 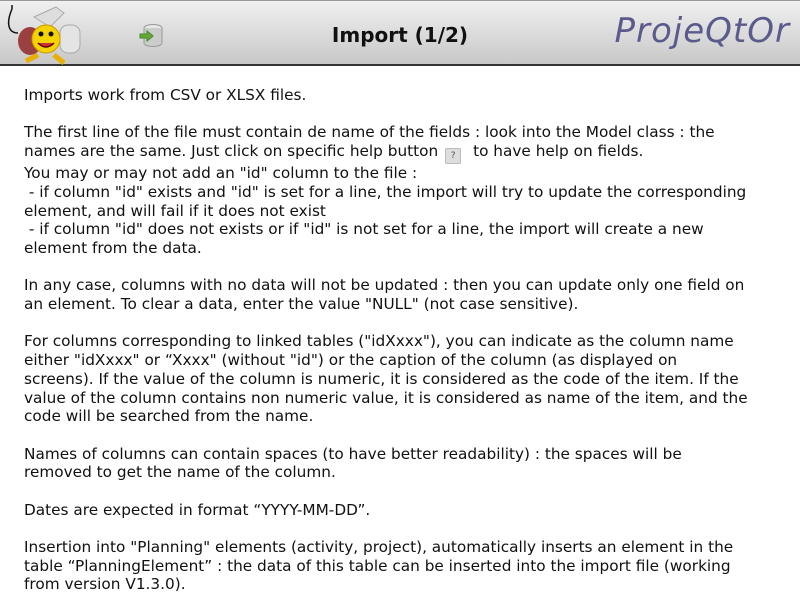 What do you see at coordinates (558, 151) in the screenshot?
I see `text-segment: to have help on fields.` at bounding box center [558, 151].